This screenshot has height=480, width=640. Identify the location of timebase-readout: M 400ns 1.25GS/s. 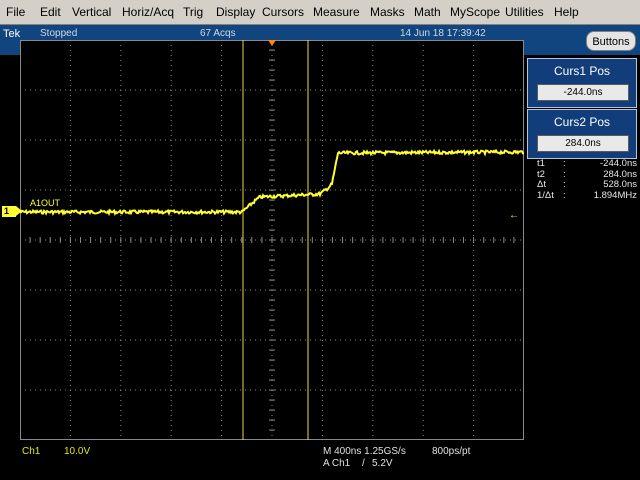
(364, 451).